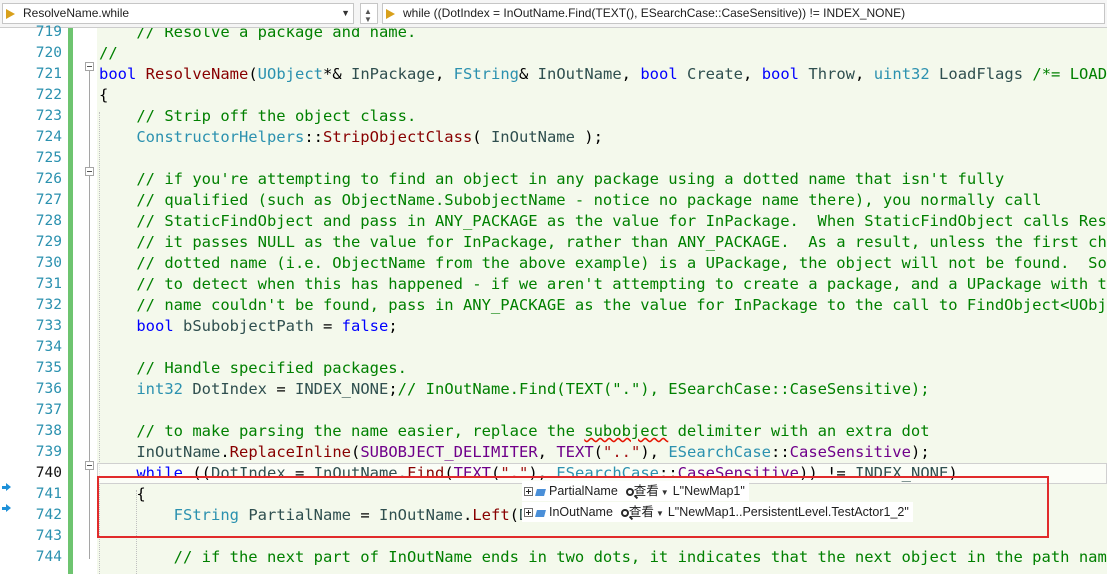 This screenshot has width=1107, height=574. What do you see at coordinates (48, 305) in the screenshot?
I see `line-number: 732` at bounding box center [48, 305].